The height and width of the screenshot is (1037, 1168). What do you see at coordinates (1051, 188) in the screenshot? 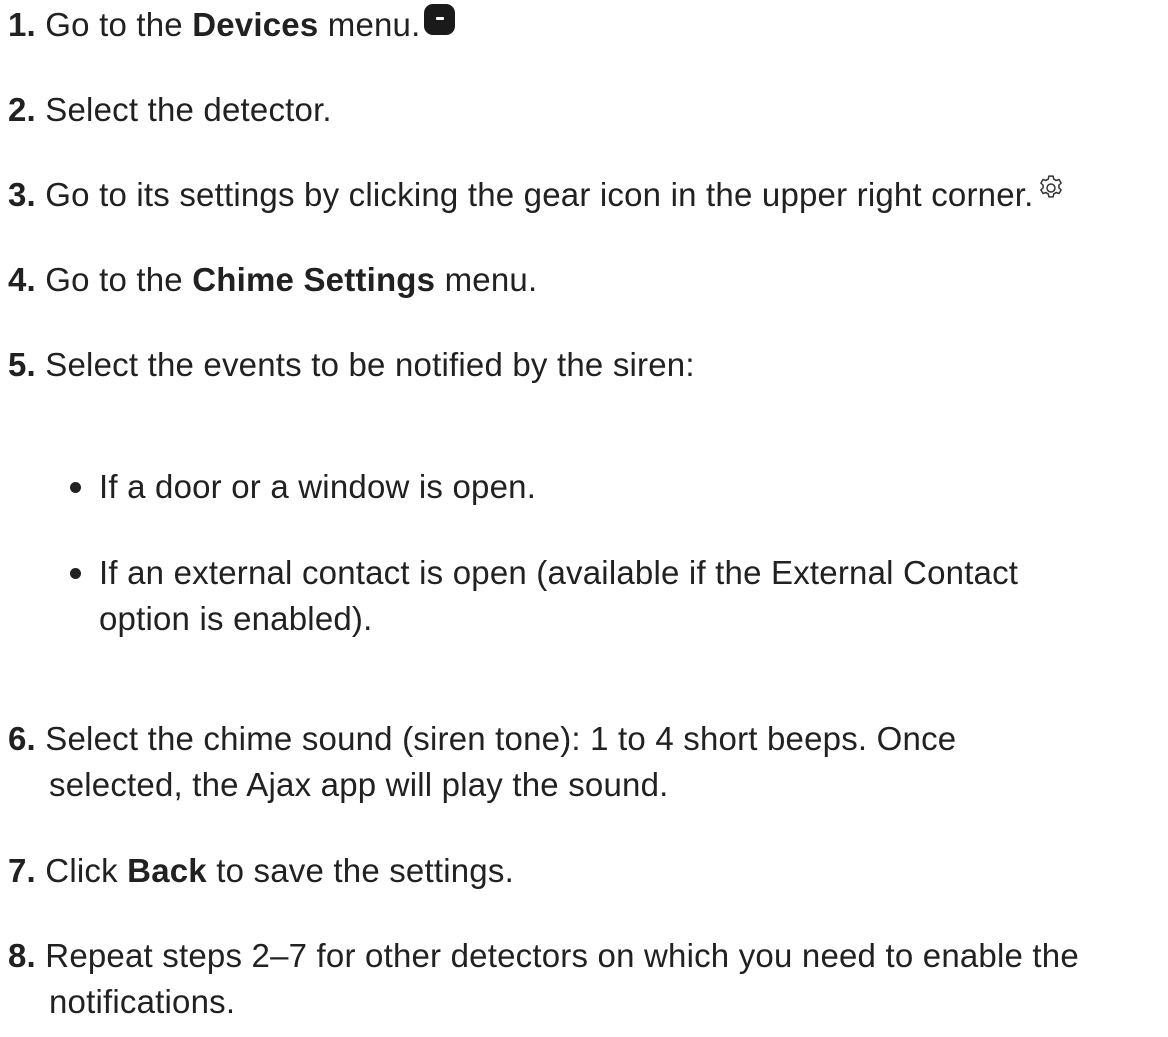
I see `gear-icon` at bounding box center [1051, 188].